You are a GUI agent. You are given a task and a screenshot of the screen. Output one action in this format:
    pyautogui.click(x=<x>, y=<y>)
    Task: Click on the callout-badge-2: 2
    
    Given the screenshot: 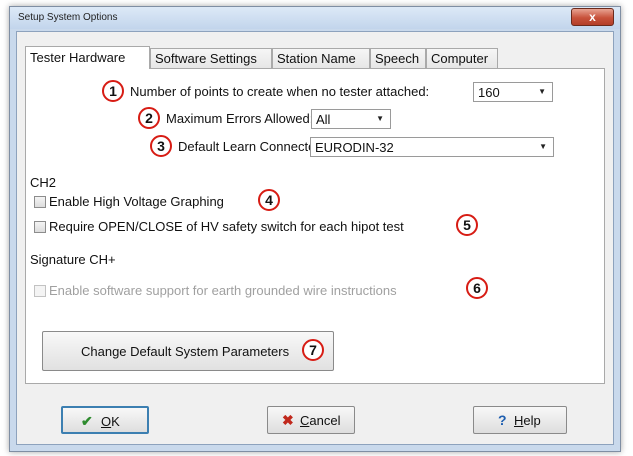 What is the action you would take?
    pyautogui.click(x=149, y=118)
    